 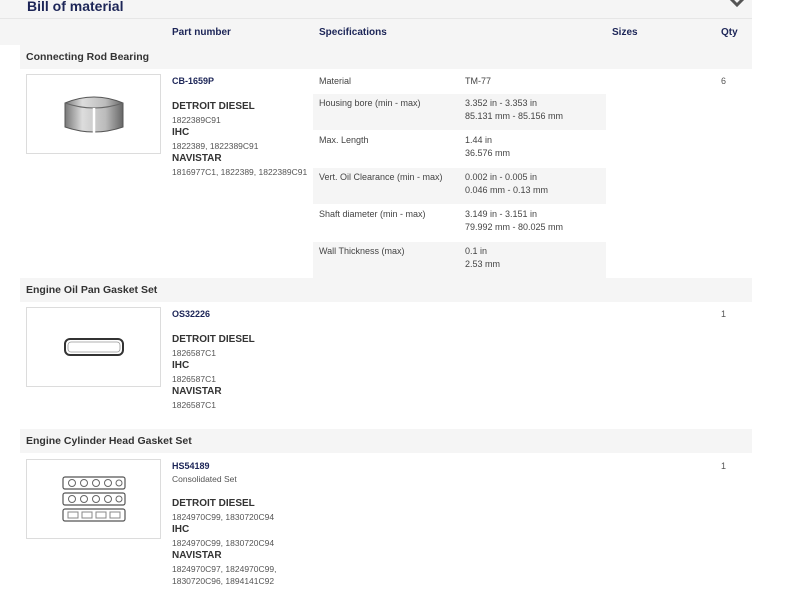 I want to click on column-header-qty: Qty, so click(x=729, y=32).